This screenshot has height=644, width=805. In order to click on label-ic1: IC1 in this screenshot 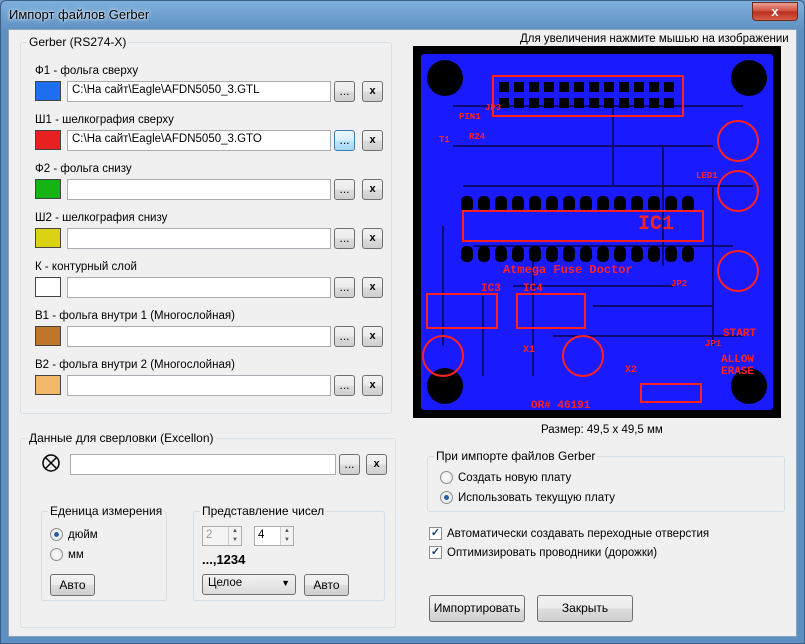, I will do `click(656, 224)`.